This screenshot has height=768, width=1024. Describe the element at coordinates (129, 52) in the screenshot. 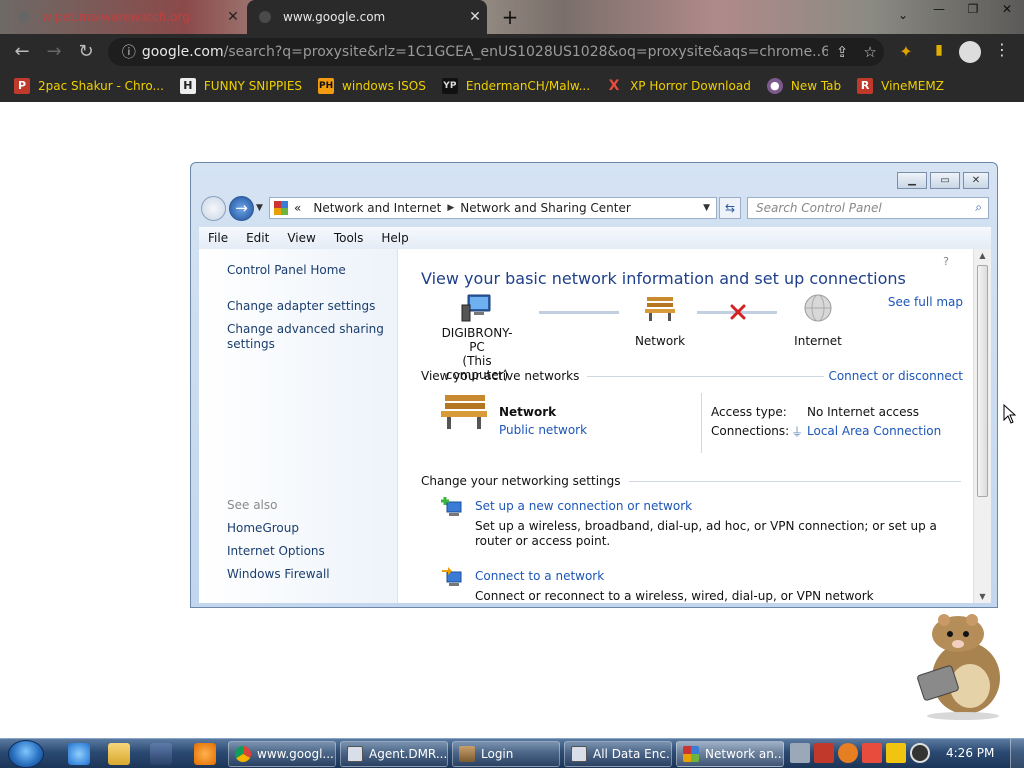

I see `site-info-icon: ⓘ` at that location.